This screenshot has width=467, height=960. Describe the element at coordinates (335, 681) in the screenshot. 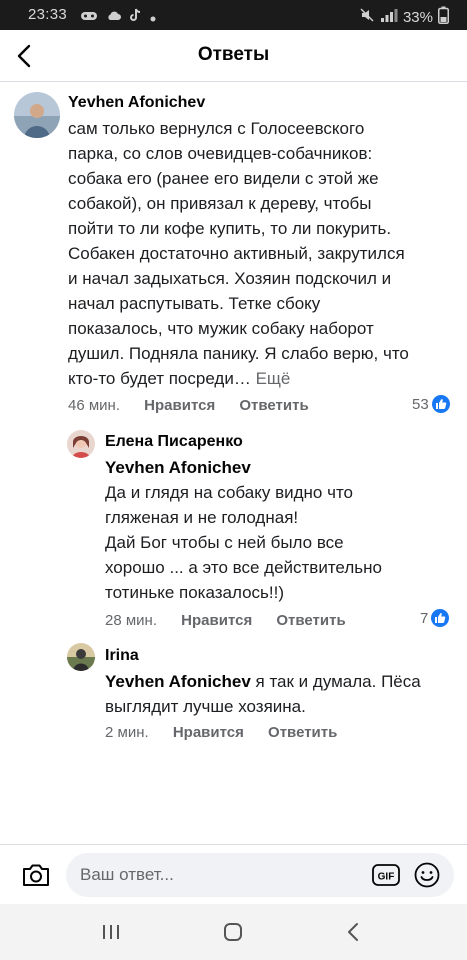

I see `reply-line-rest: я так и думала. Пёса` at that location.